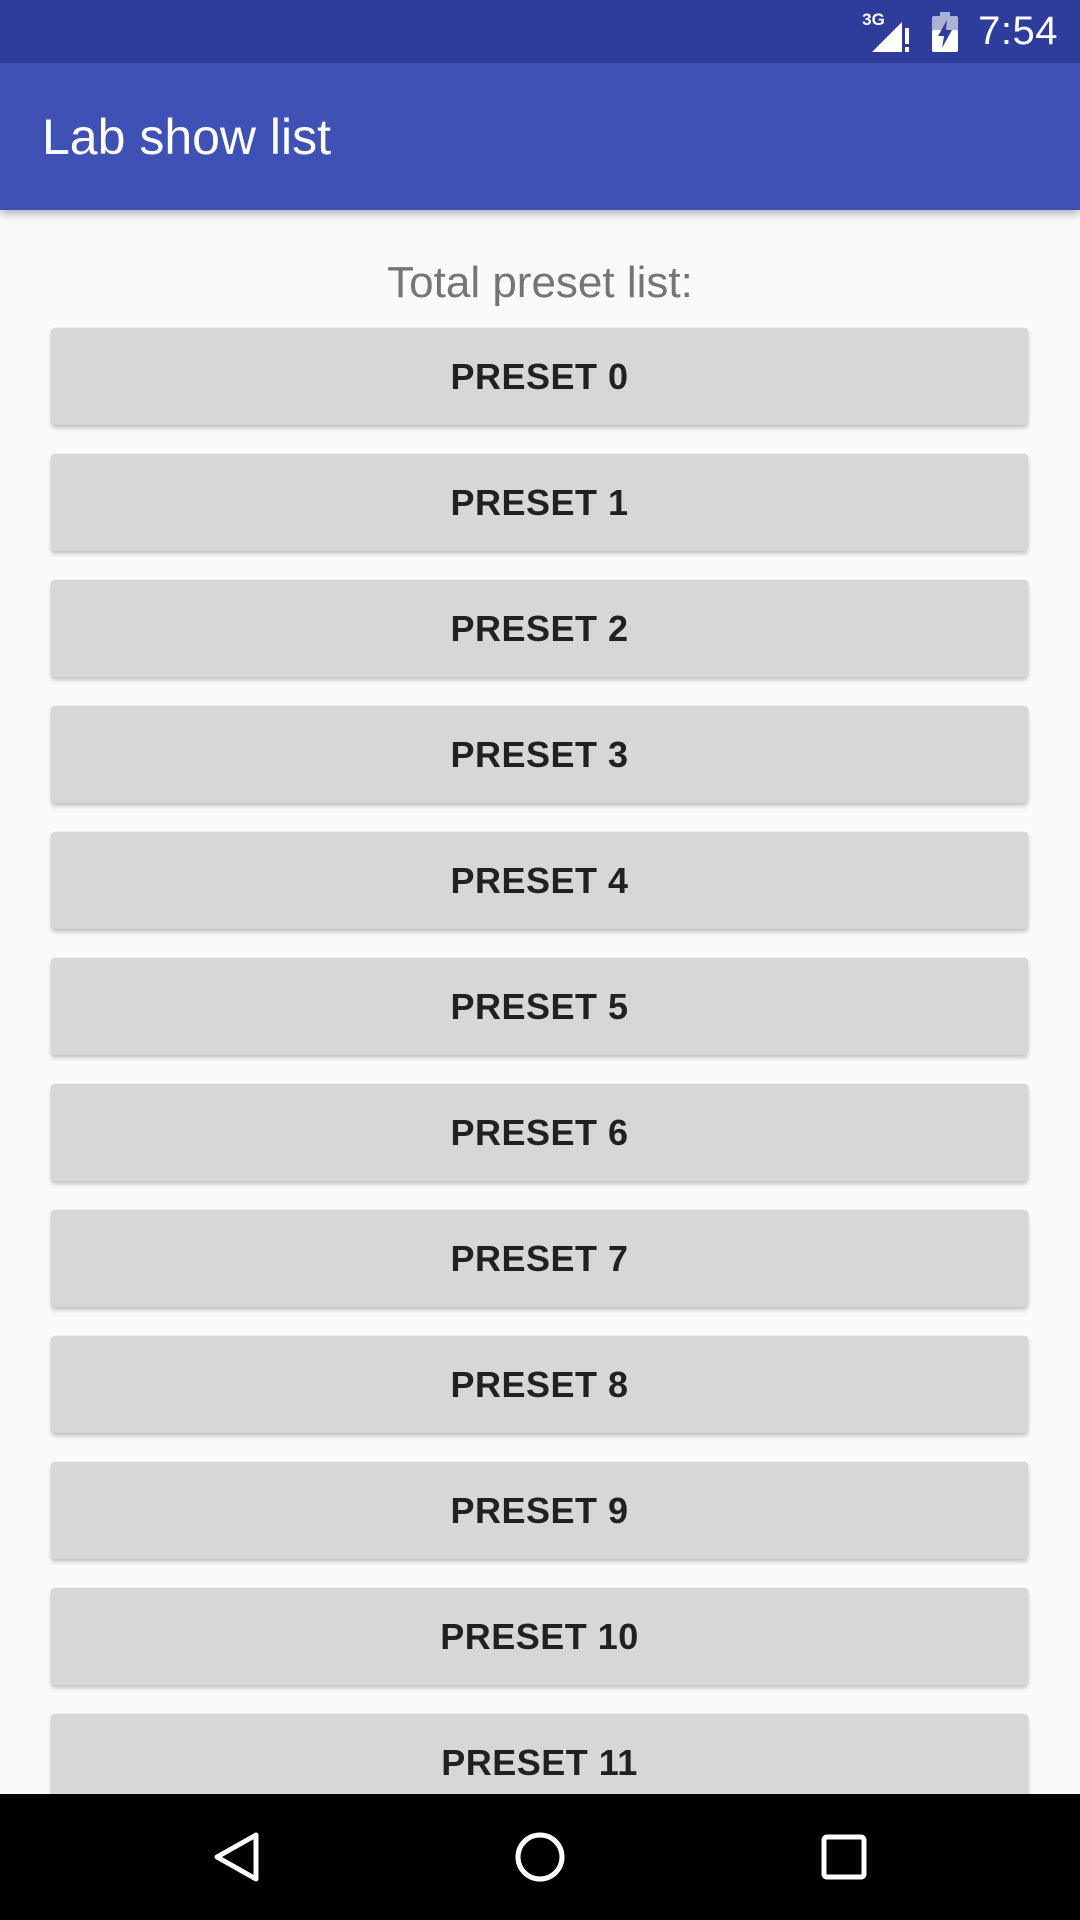 Image resolution: width=1080 pixels, height=1920 pixels. What do you see at coordinates (887, 31) in the screenshot?
I see `signal-icon: 3G` at bounding box center [887, 31].